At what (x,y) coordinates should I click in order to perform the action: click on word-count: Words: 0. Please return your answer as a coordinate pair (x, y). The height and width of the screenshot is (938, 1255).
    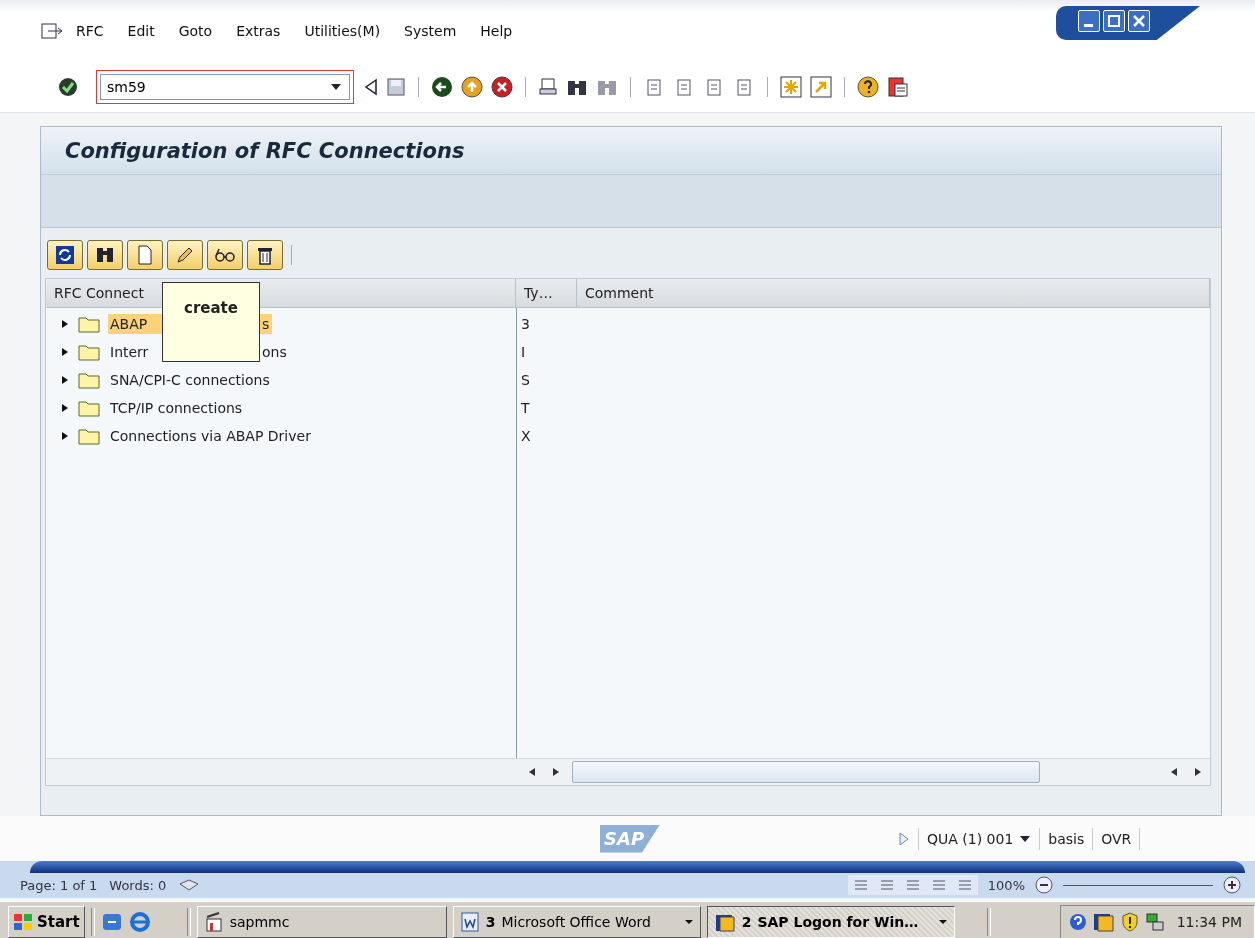
    Looking at the image, I should click on (138, 885).